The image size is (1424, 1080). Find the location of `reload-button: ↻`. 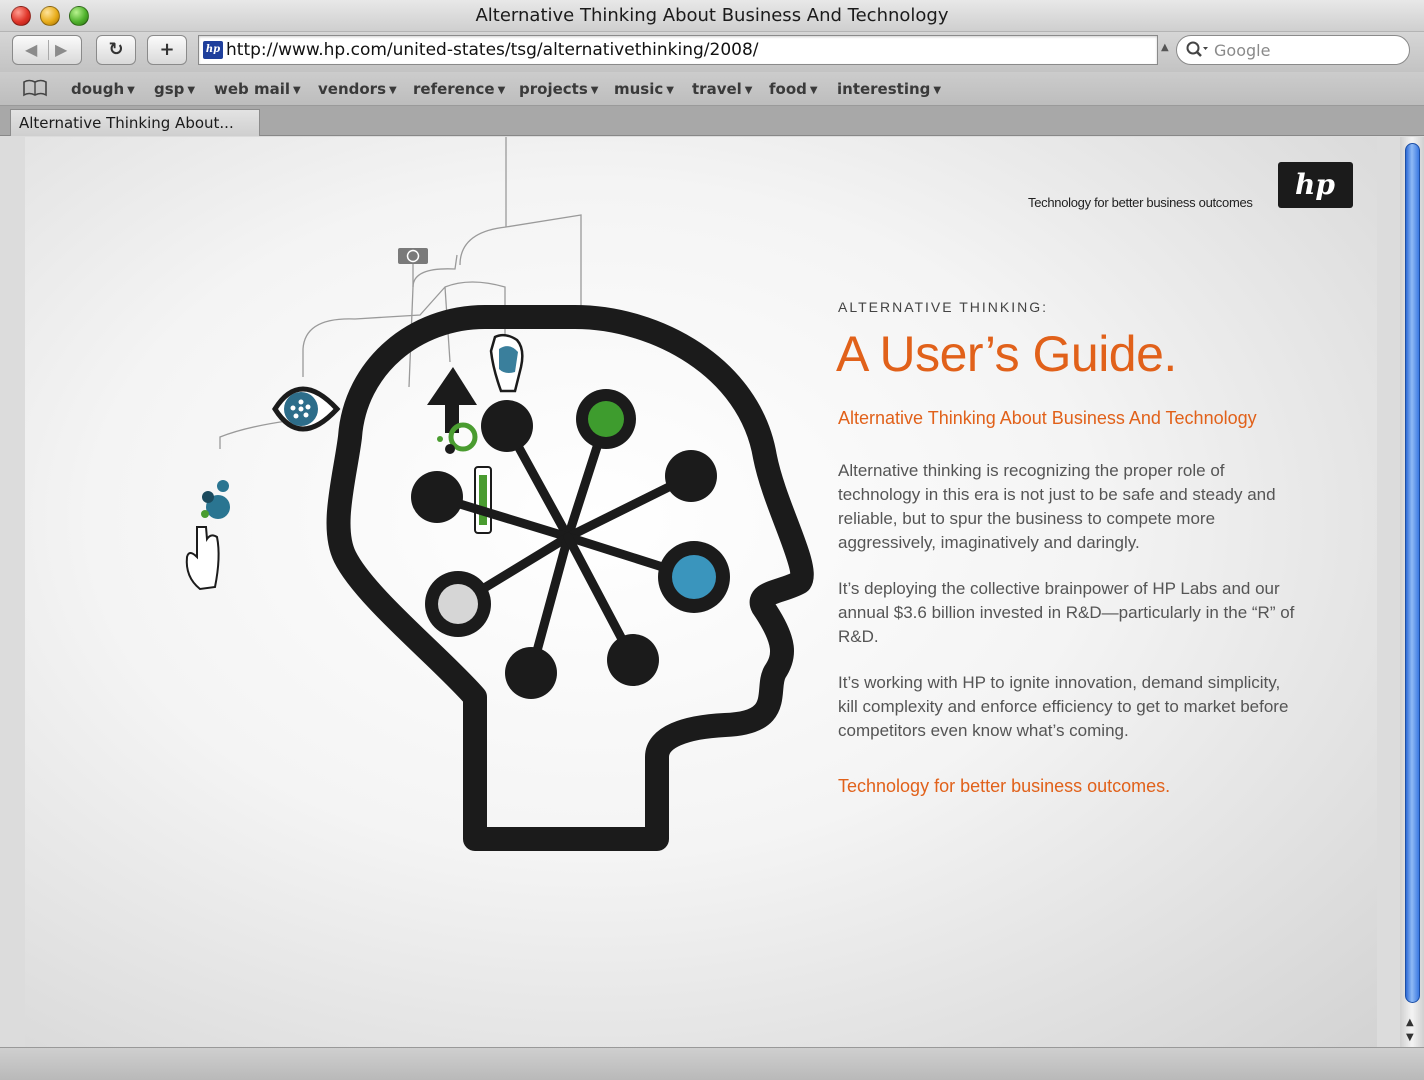

reload-button: ↻ is located at coordinates (116, 50).